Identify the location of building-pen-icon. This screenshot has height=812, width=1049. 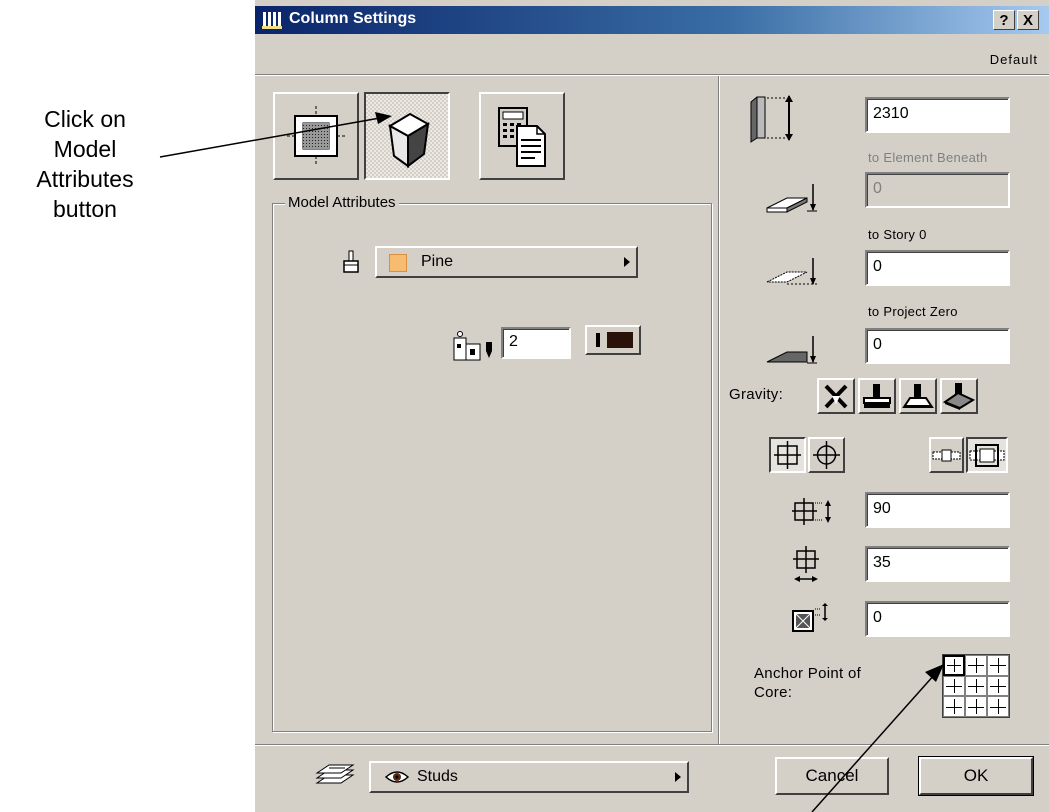
(472, 346).